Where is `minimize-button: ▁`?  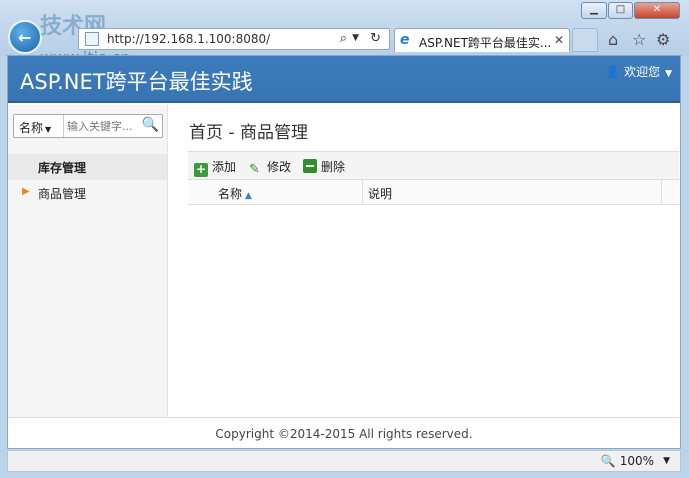
minimize-button: ▁ is located at coordinates (594, 10).